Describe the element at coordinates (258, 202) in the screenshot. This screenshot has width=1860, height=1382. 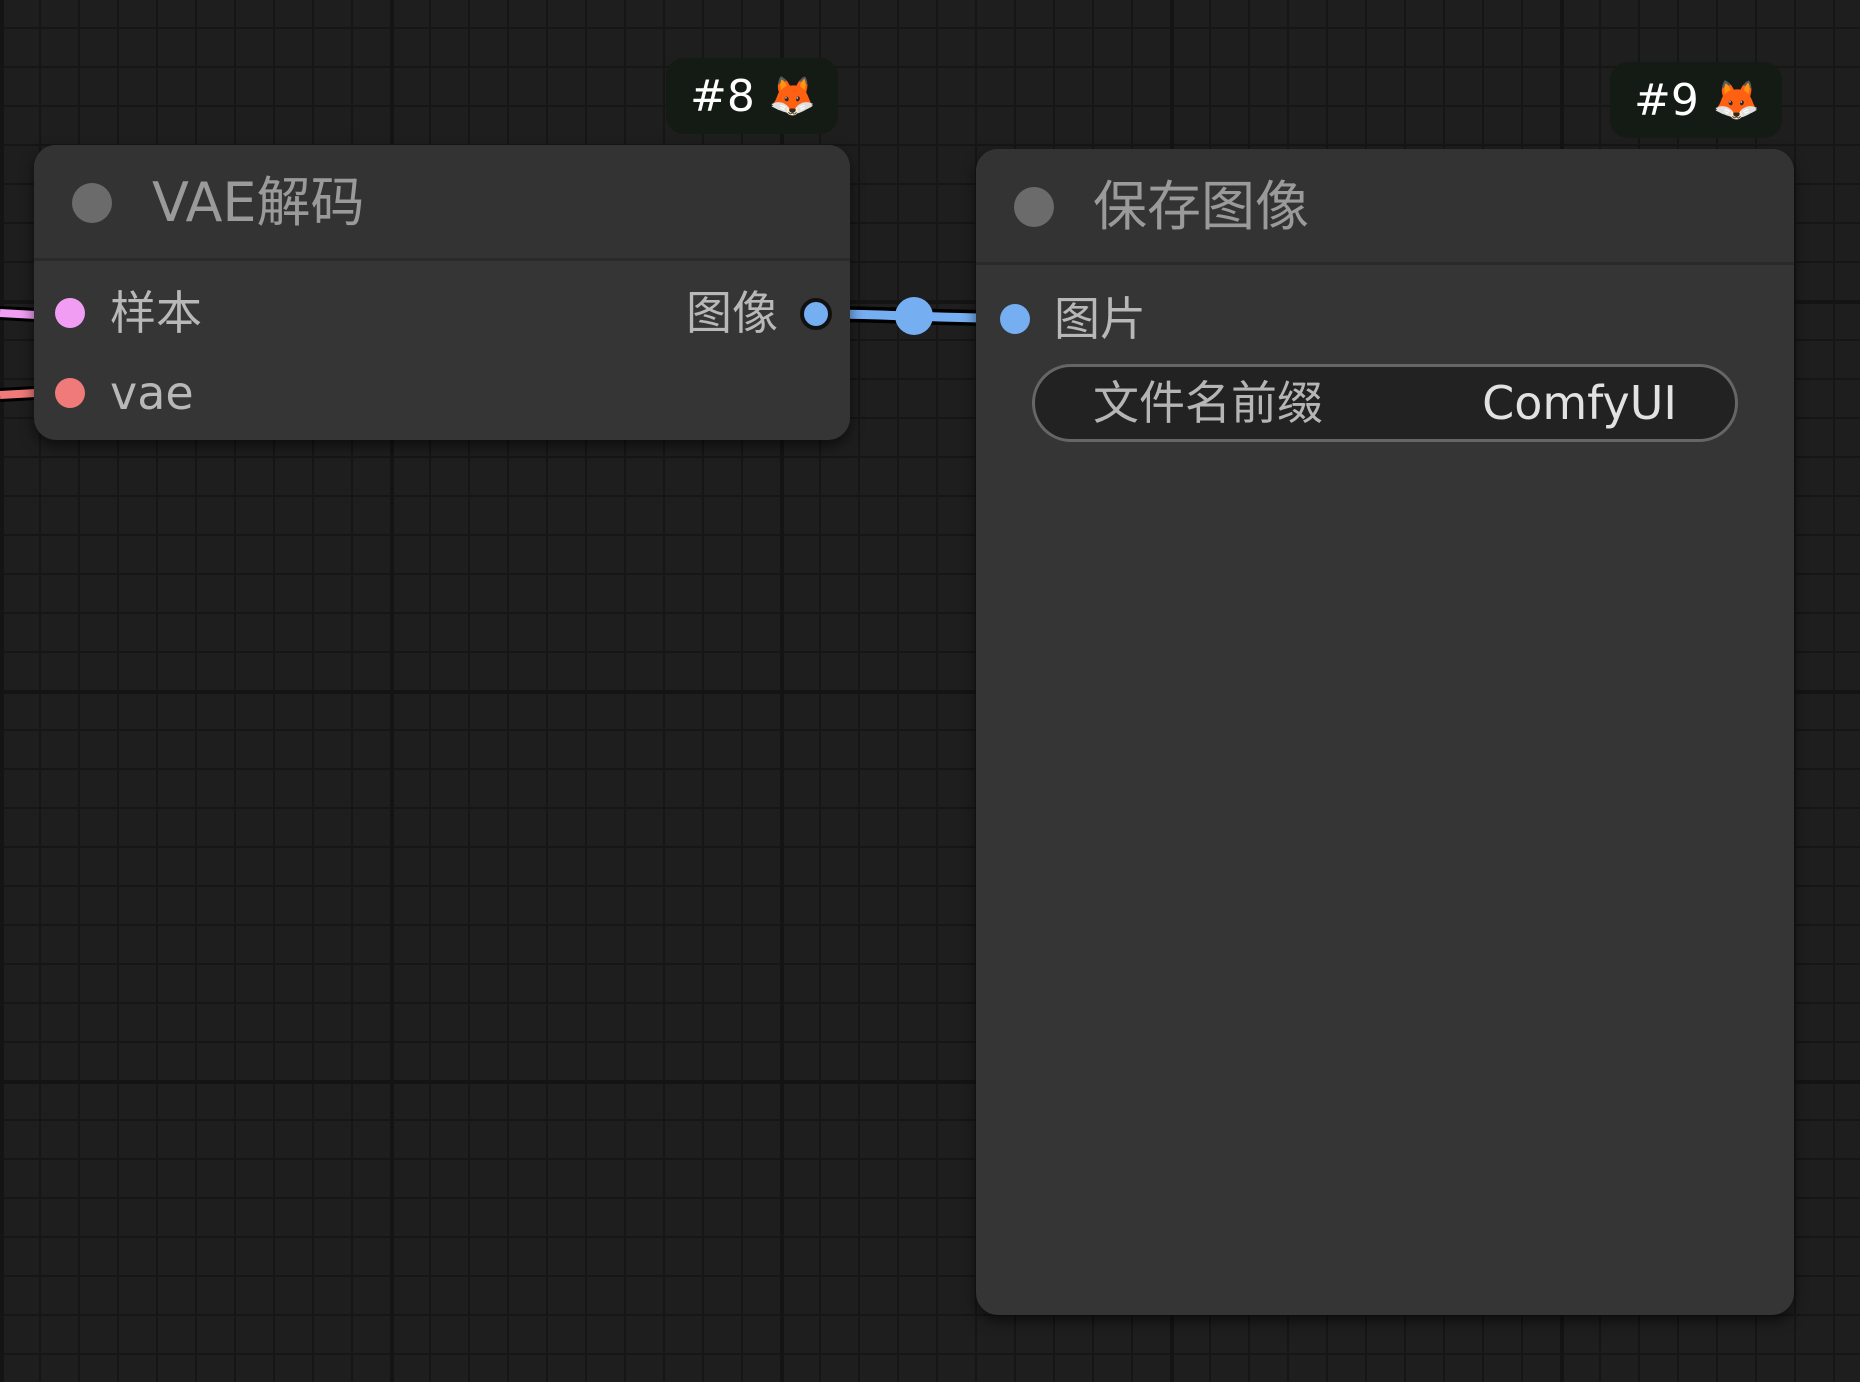
I see `node-title: VAE解码` at that location.